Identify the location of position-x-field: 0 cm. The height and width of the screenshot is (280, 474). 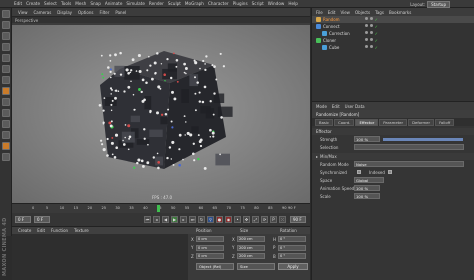
(210, 239).